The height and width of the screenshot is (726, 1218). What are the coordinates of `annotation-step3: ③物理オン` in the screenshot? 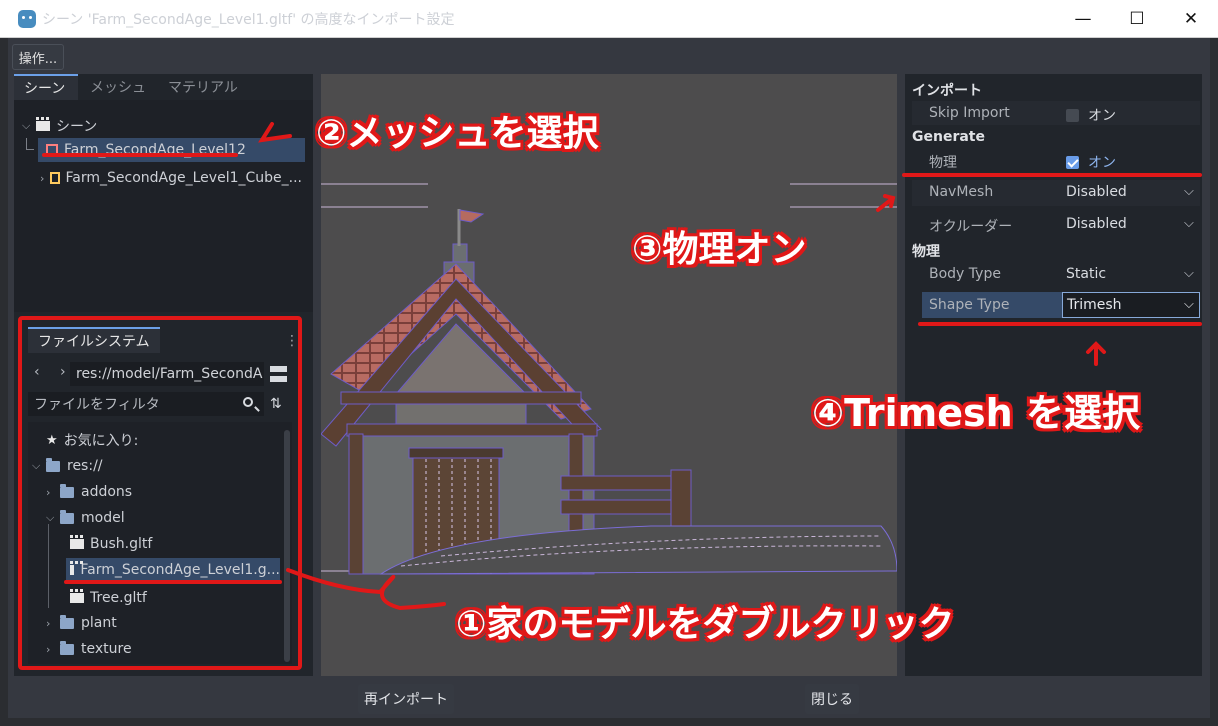 It's located at (719, 249).